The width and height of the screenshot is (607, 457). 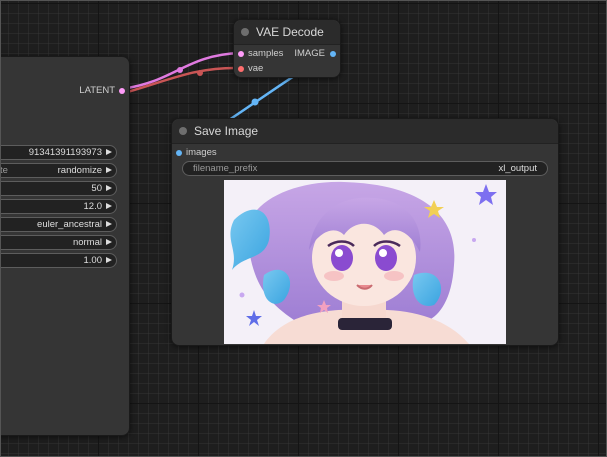 I want to click on sampler-value: euler_ancestral, so click(x=69, y=224).